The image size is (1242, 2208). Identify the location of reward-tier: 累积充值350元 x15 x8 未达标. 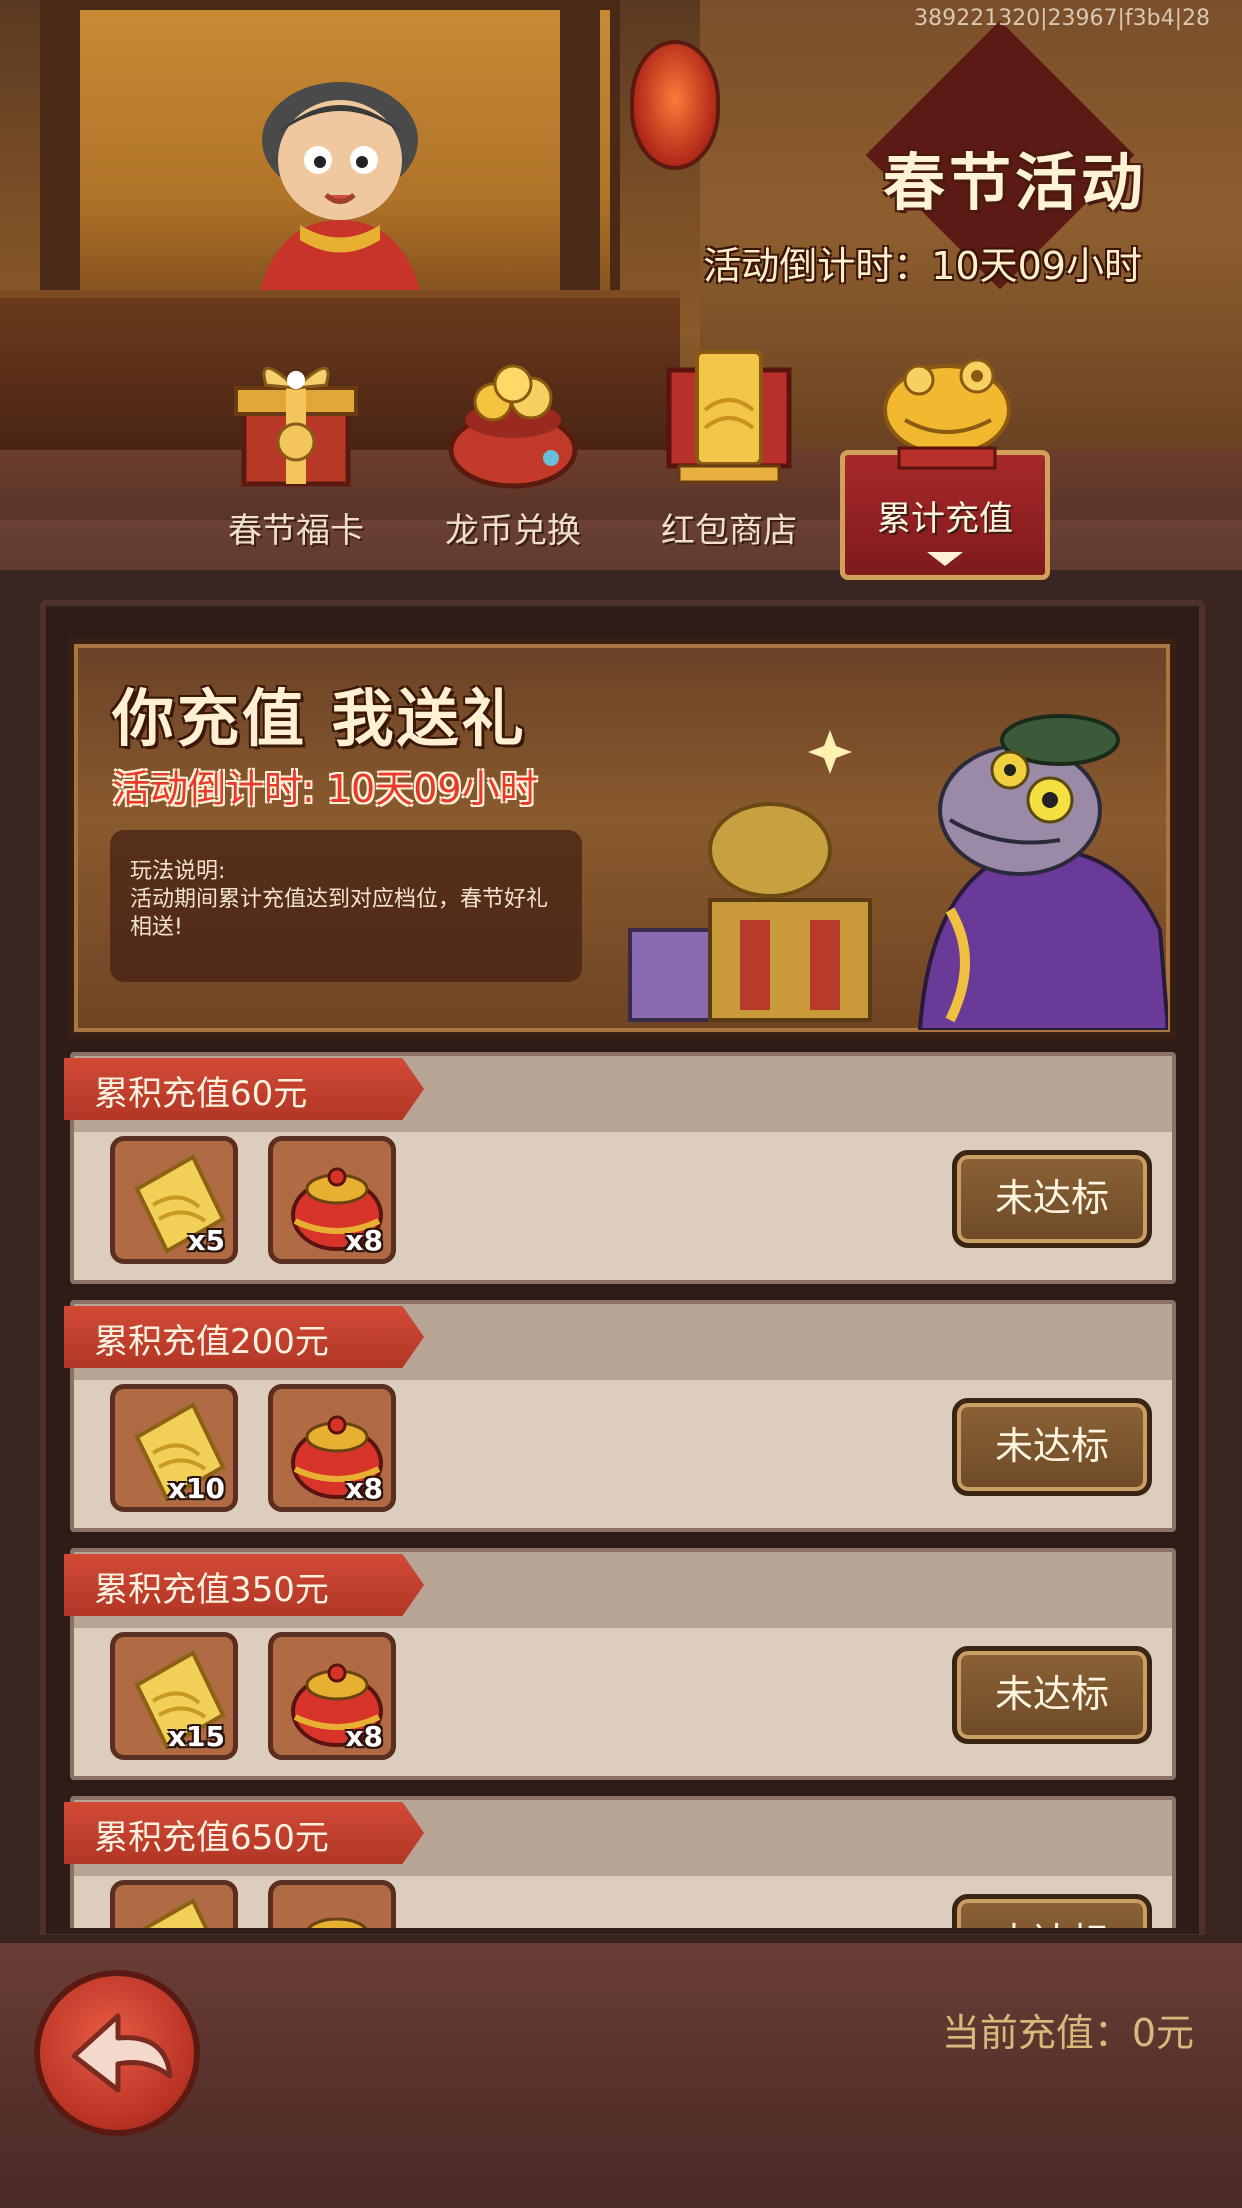
(621, 1664).